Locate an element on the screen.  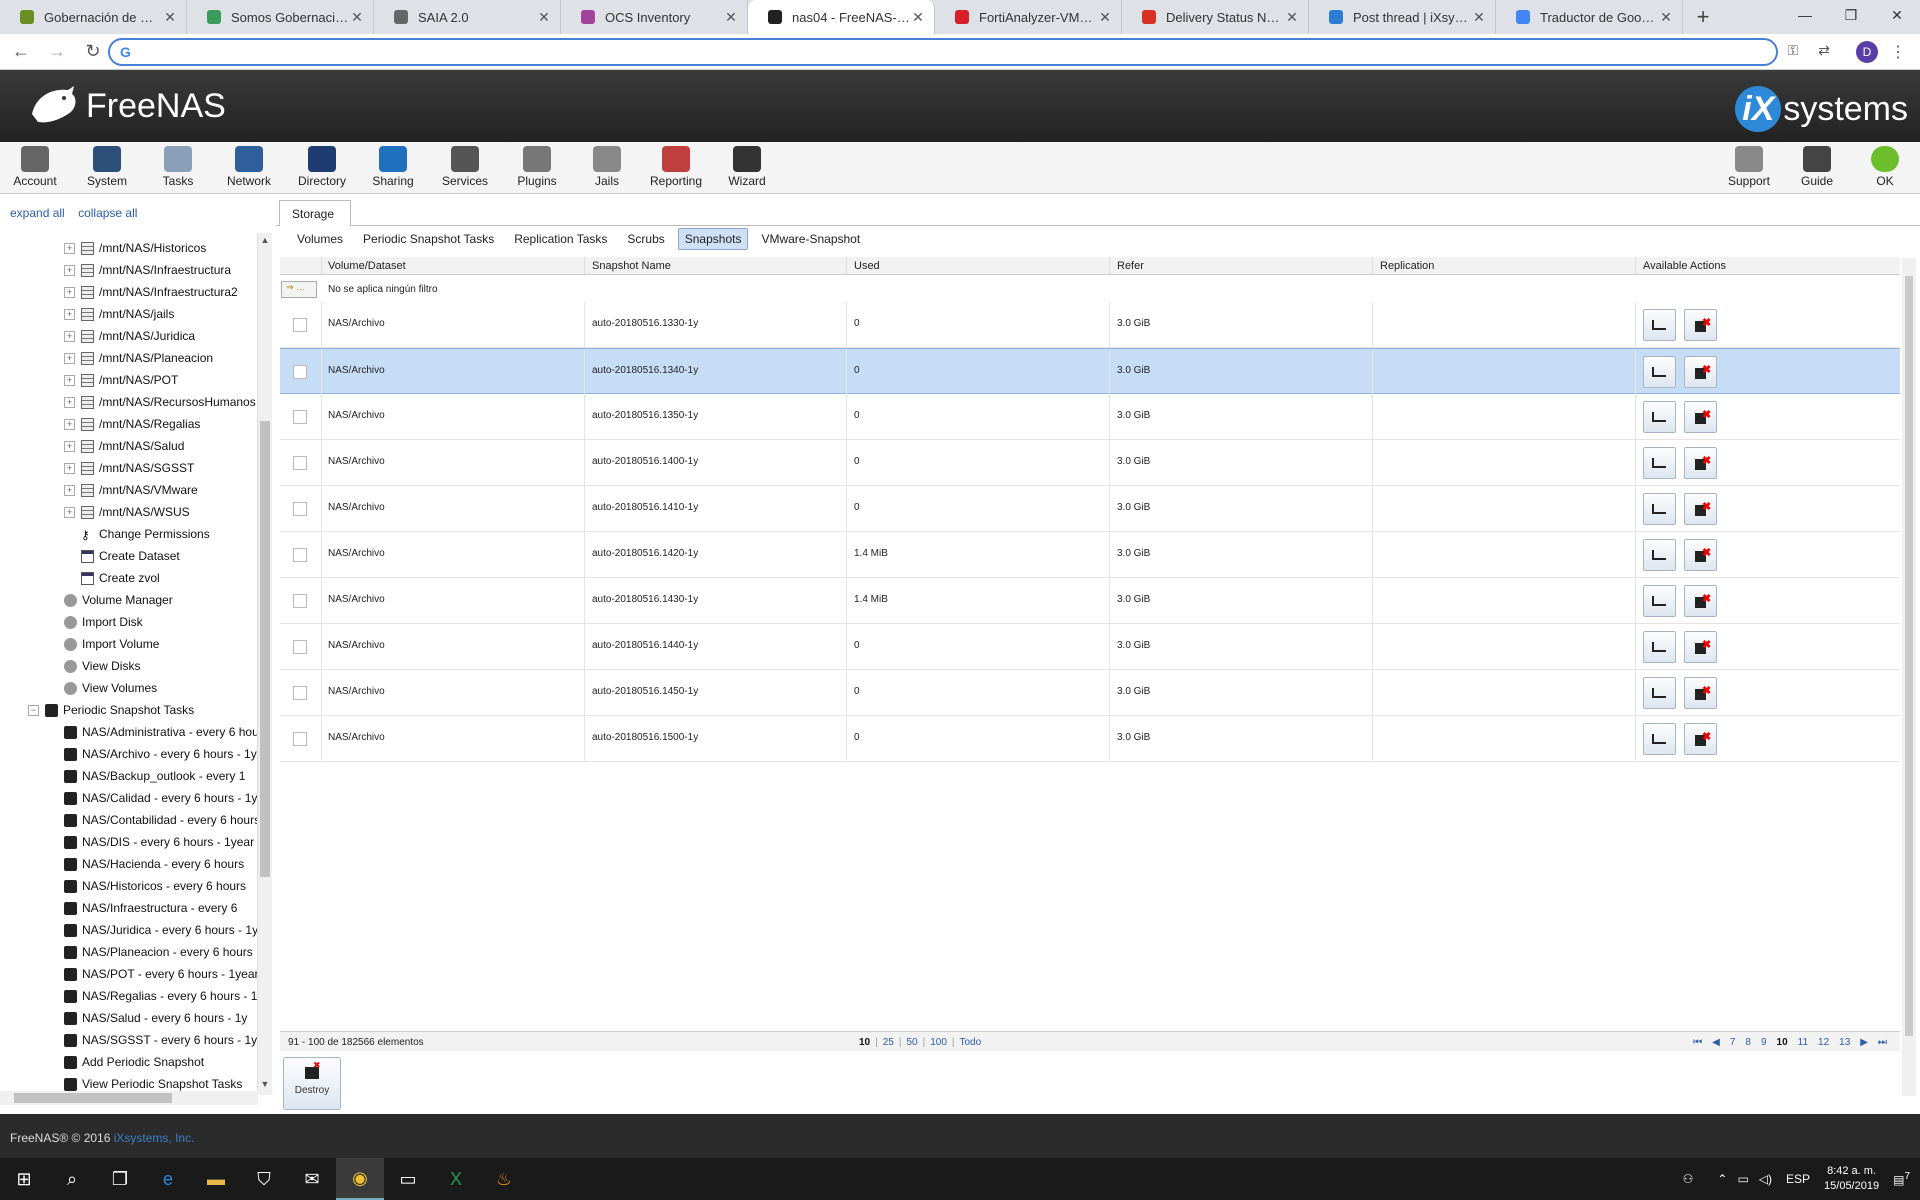
tree-horizontal-scrollbar is located at coordinates (129, 1098).